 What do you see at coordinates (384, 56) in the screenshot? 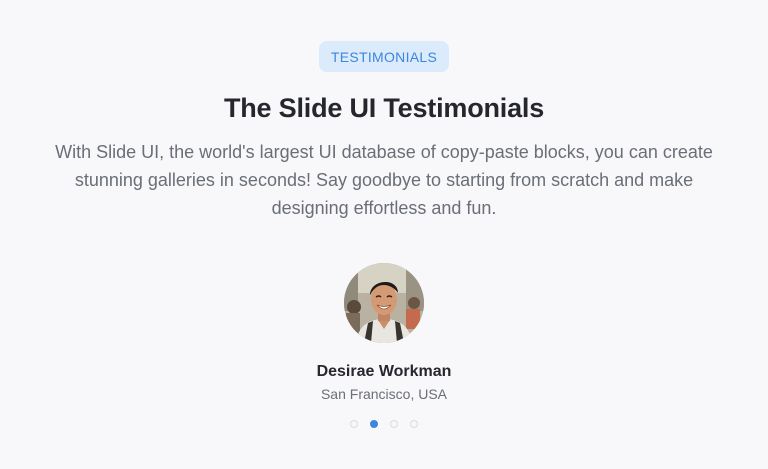
I see `section-badge: TESTIMONIALS` at bounding box center [384, 56].